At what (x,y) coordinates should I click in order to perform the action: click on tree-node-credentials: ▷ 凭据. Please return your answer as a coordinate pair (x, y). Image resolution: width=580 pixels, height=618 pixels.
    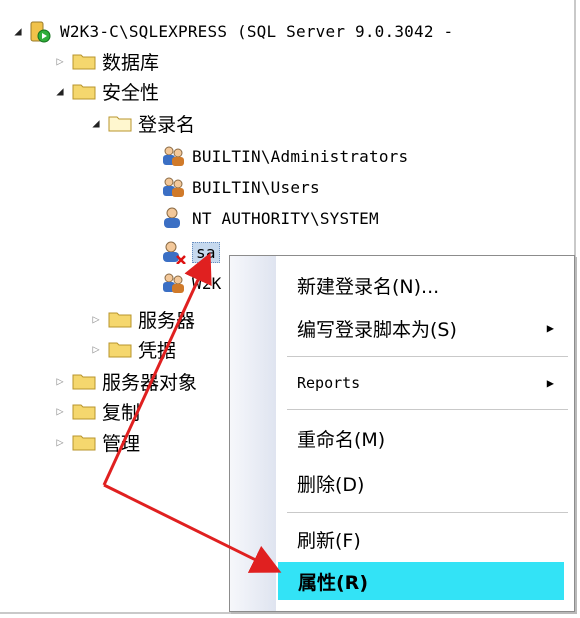
    Looking at the image, I should click on (132, 349).